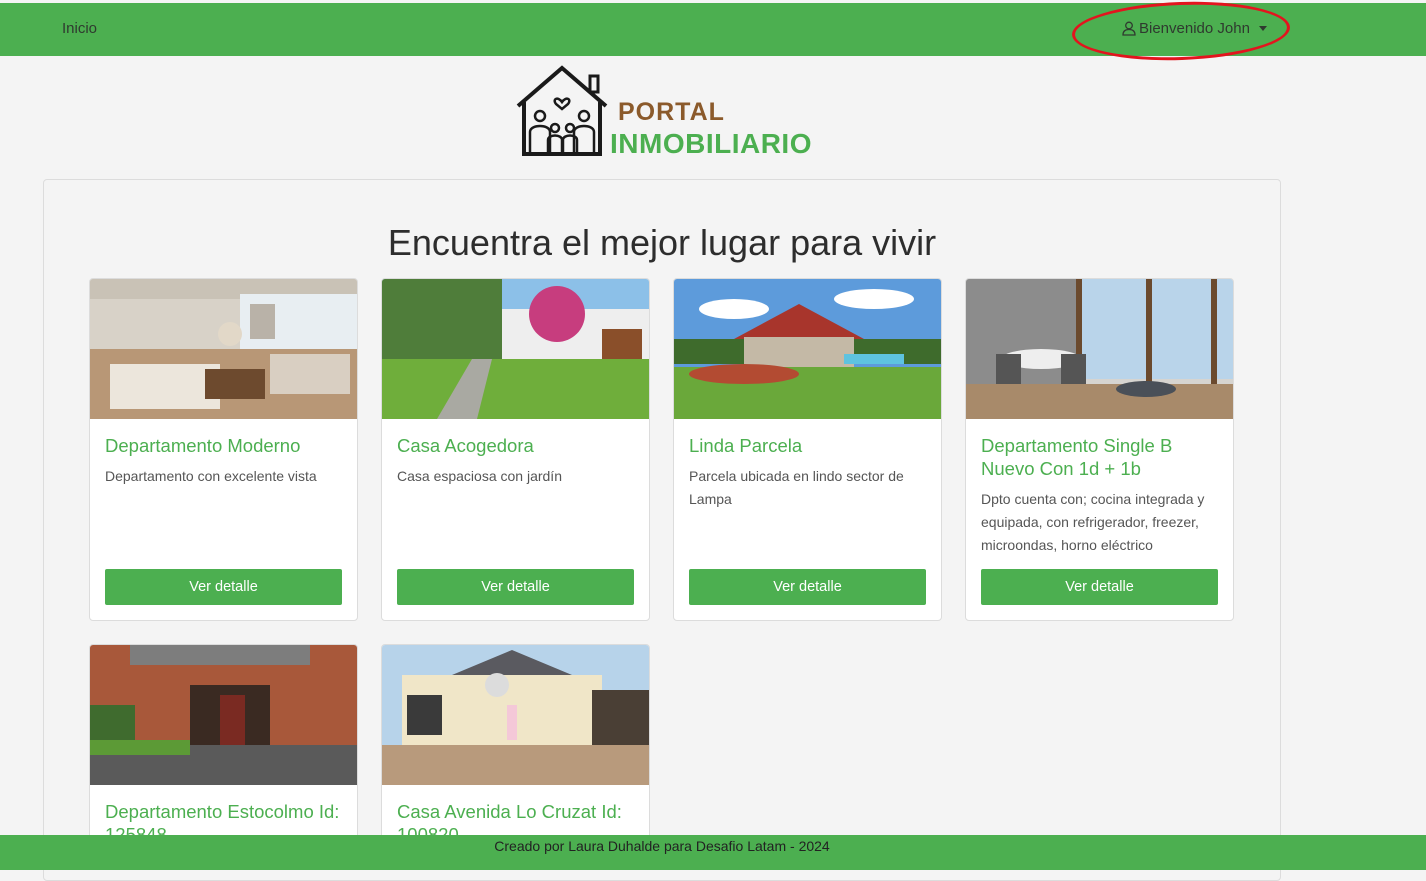  What do you see at coordinates (809, 445) in the screenshot?
I see `property-title: Linda Parcela` at bounding box center [809, 445].